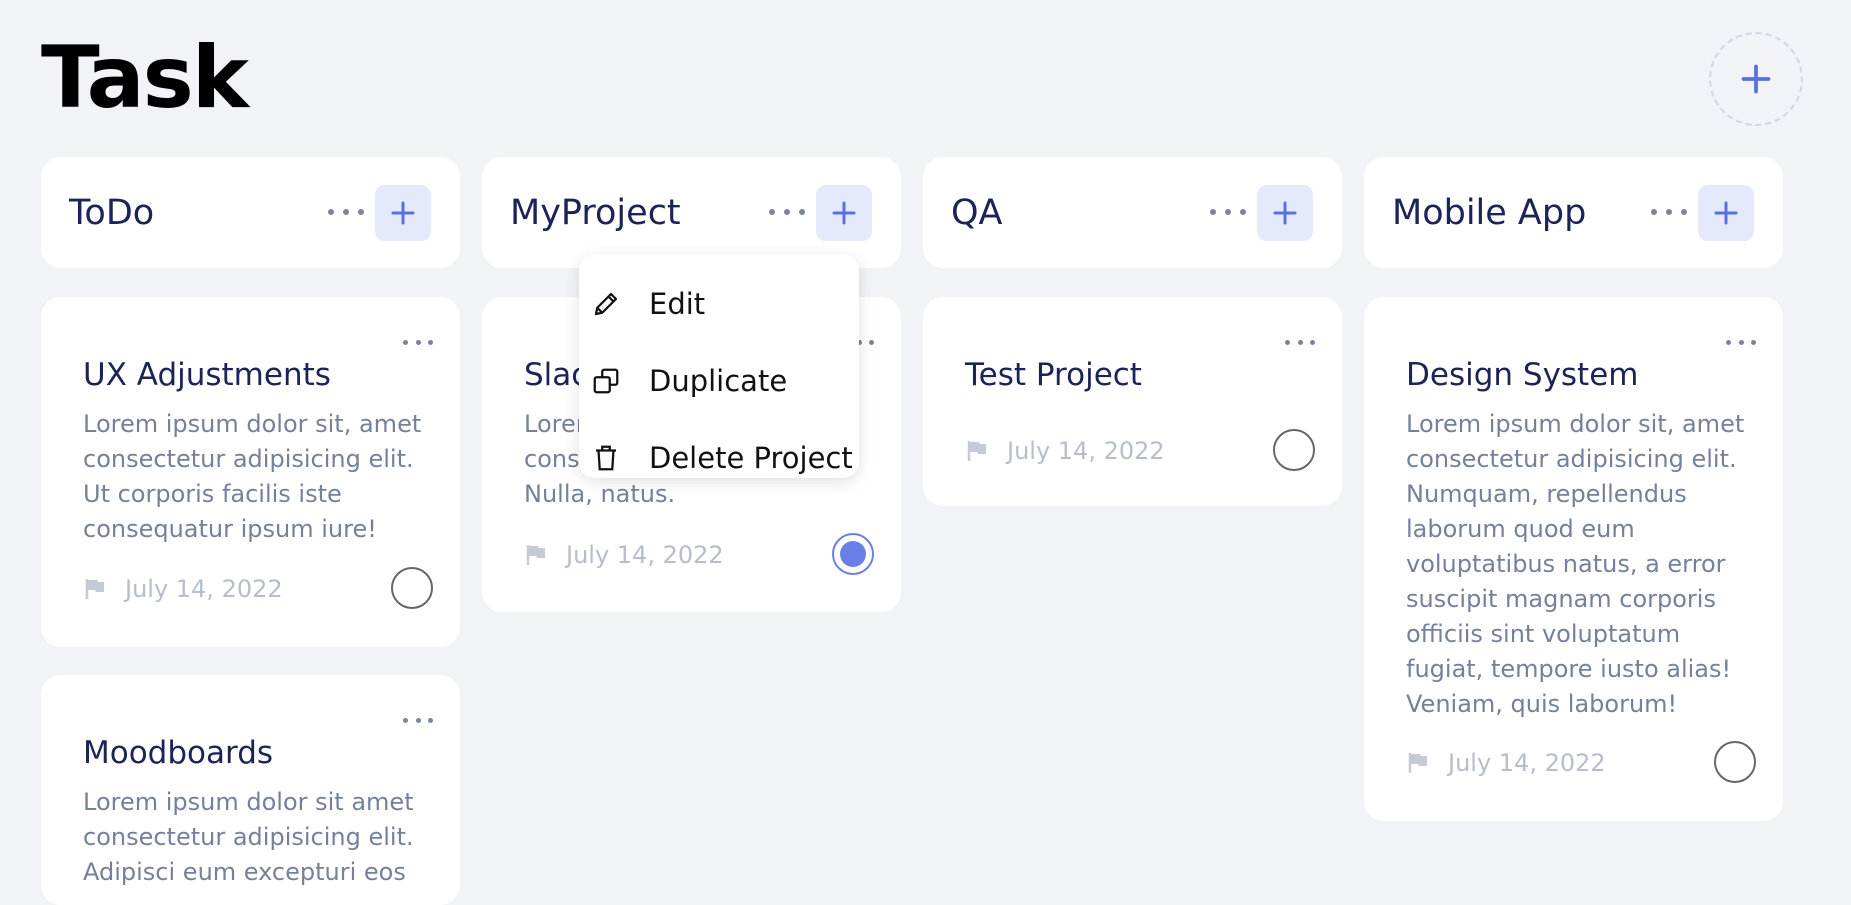 This screenshot has height=905, width=1851. What do you see at coordinates (751, 458) in the screenshot?
I see `menu-item-label: Delete Project` at bounding box center [751, 458].